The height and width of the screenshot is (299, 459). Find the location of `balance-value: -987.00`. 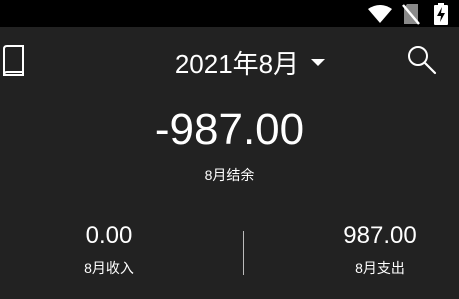

balance-value: -987.00 is located at coordinates (229, 129).